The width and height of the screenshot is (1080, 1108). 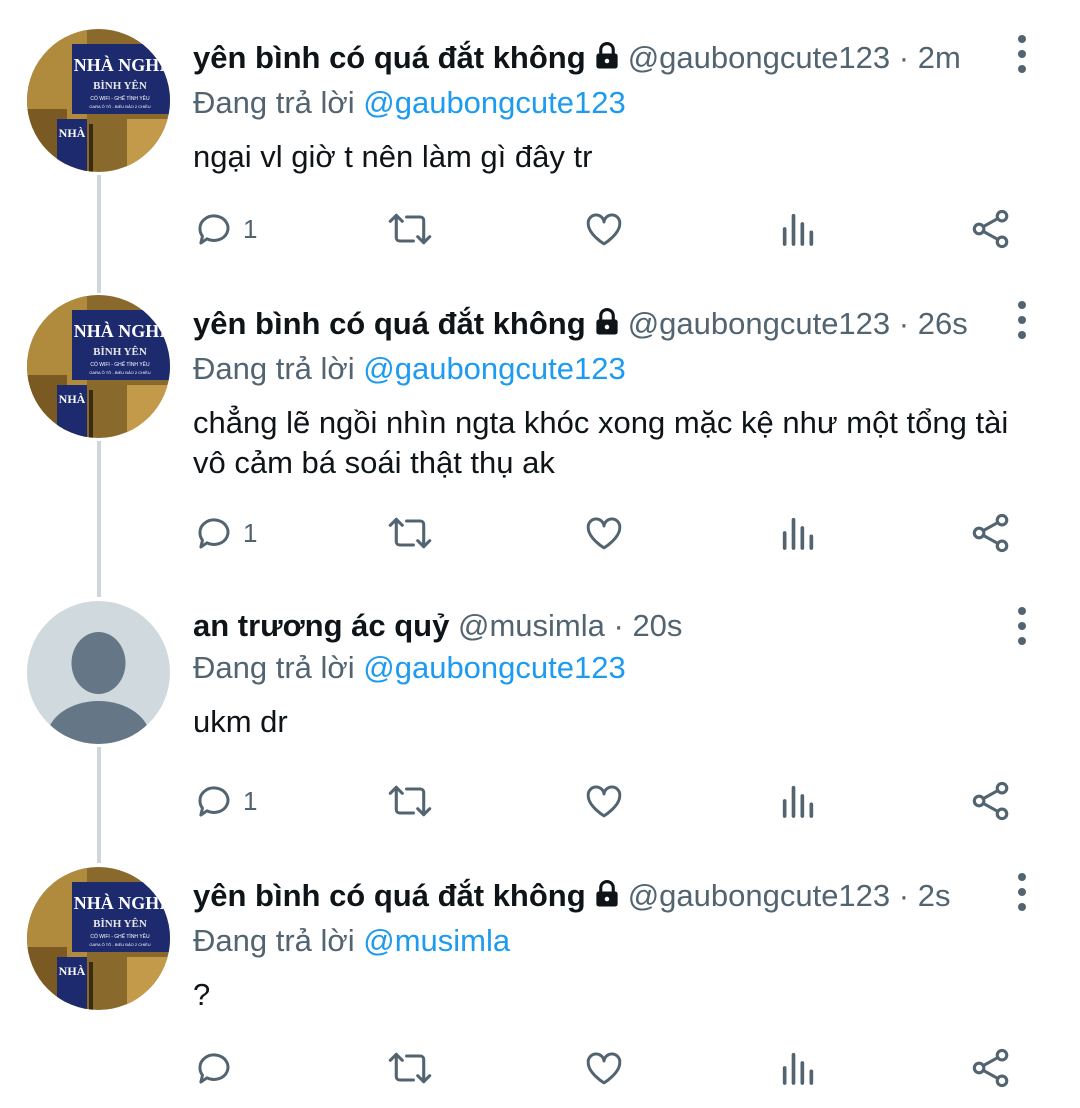 I want to click on tweet-text: ?, so click(x=202, y=994).